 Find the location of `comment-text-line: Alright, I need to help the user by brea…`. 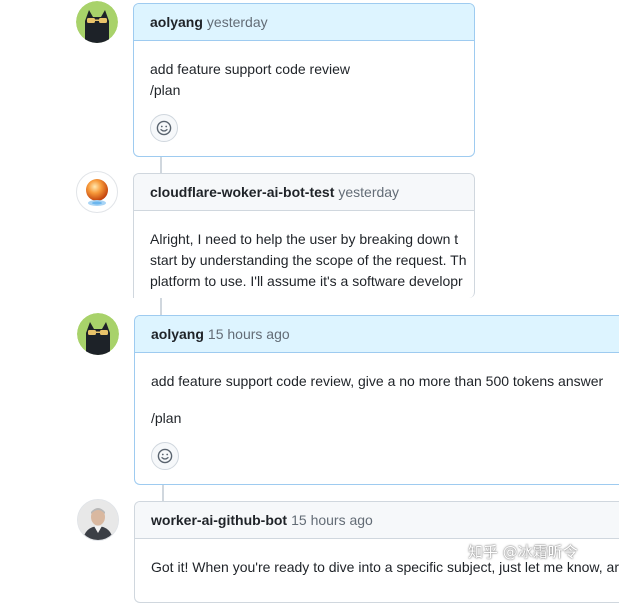

comment-text-line: Alright, I need to help the user by brea… is located at coordinates (304, 239).